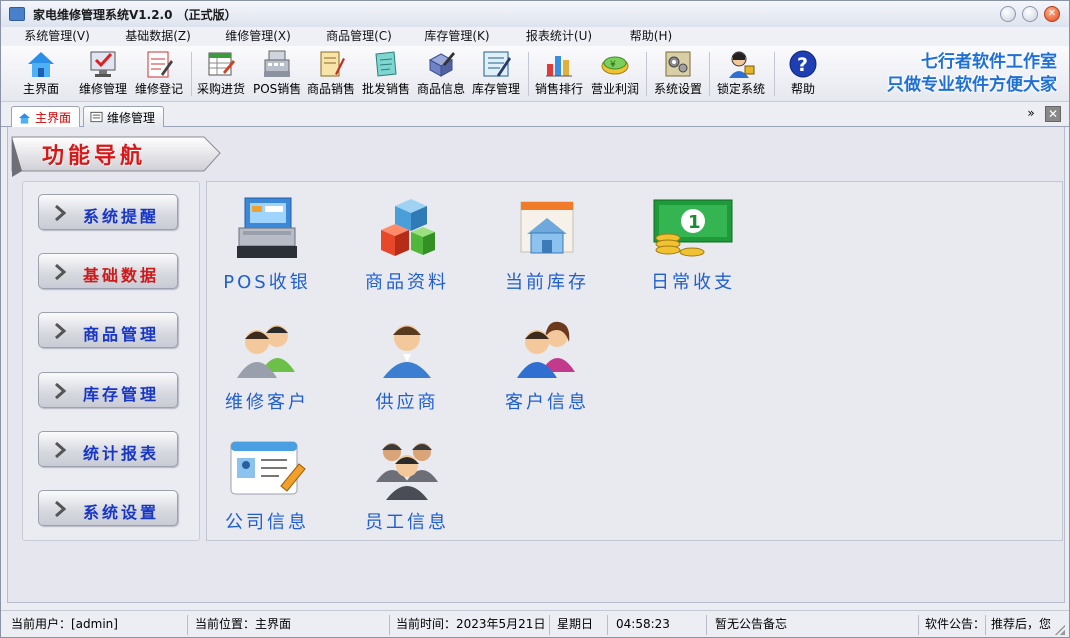 This screenshot has height=638, width=1070. I want to click on func-repair-customer-label: 维修客户, so click(267, 402).